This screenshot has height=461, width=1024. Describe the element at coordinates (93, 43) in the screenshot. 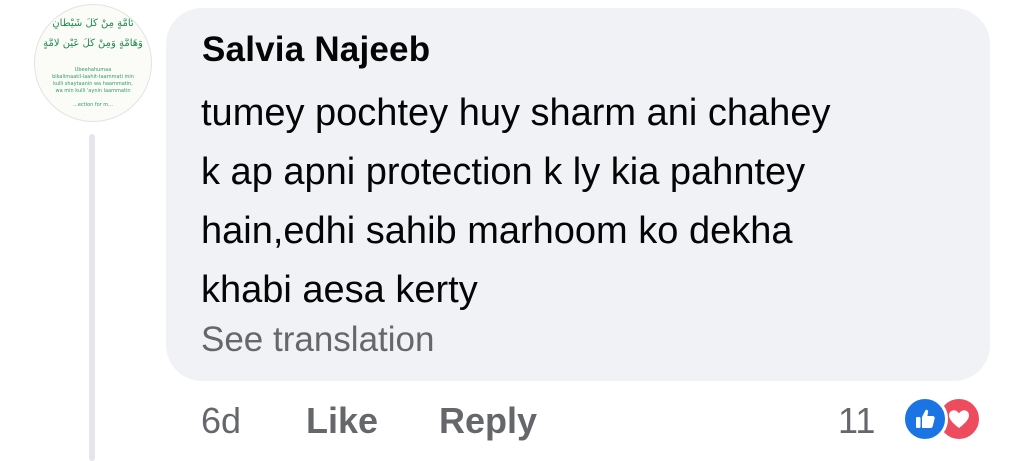

I see `avatar-arabic-line: وَهَامَّةٍ وَمِنْ كُلِّ عَيْنٍ لَامَّةٍ` at that location.